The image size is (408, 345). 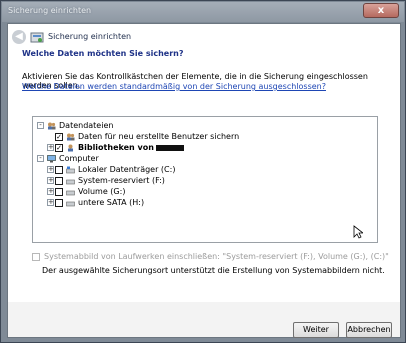 What do you see at coordinates (86, 125) in the screenshot?
I see `tree-label: Datendateien` at bounding box center [86, 125].